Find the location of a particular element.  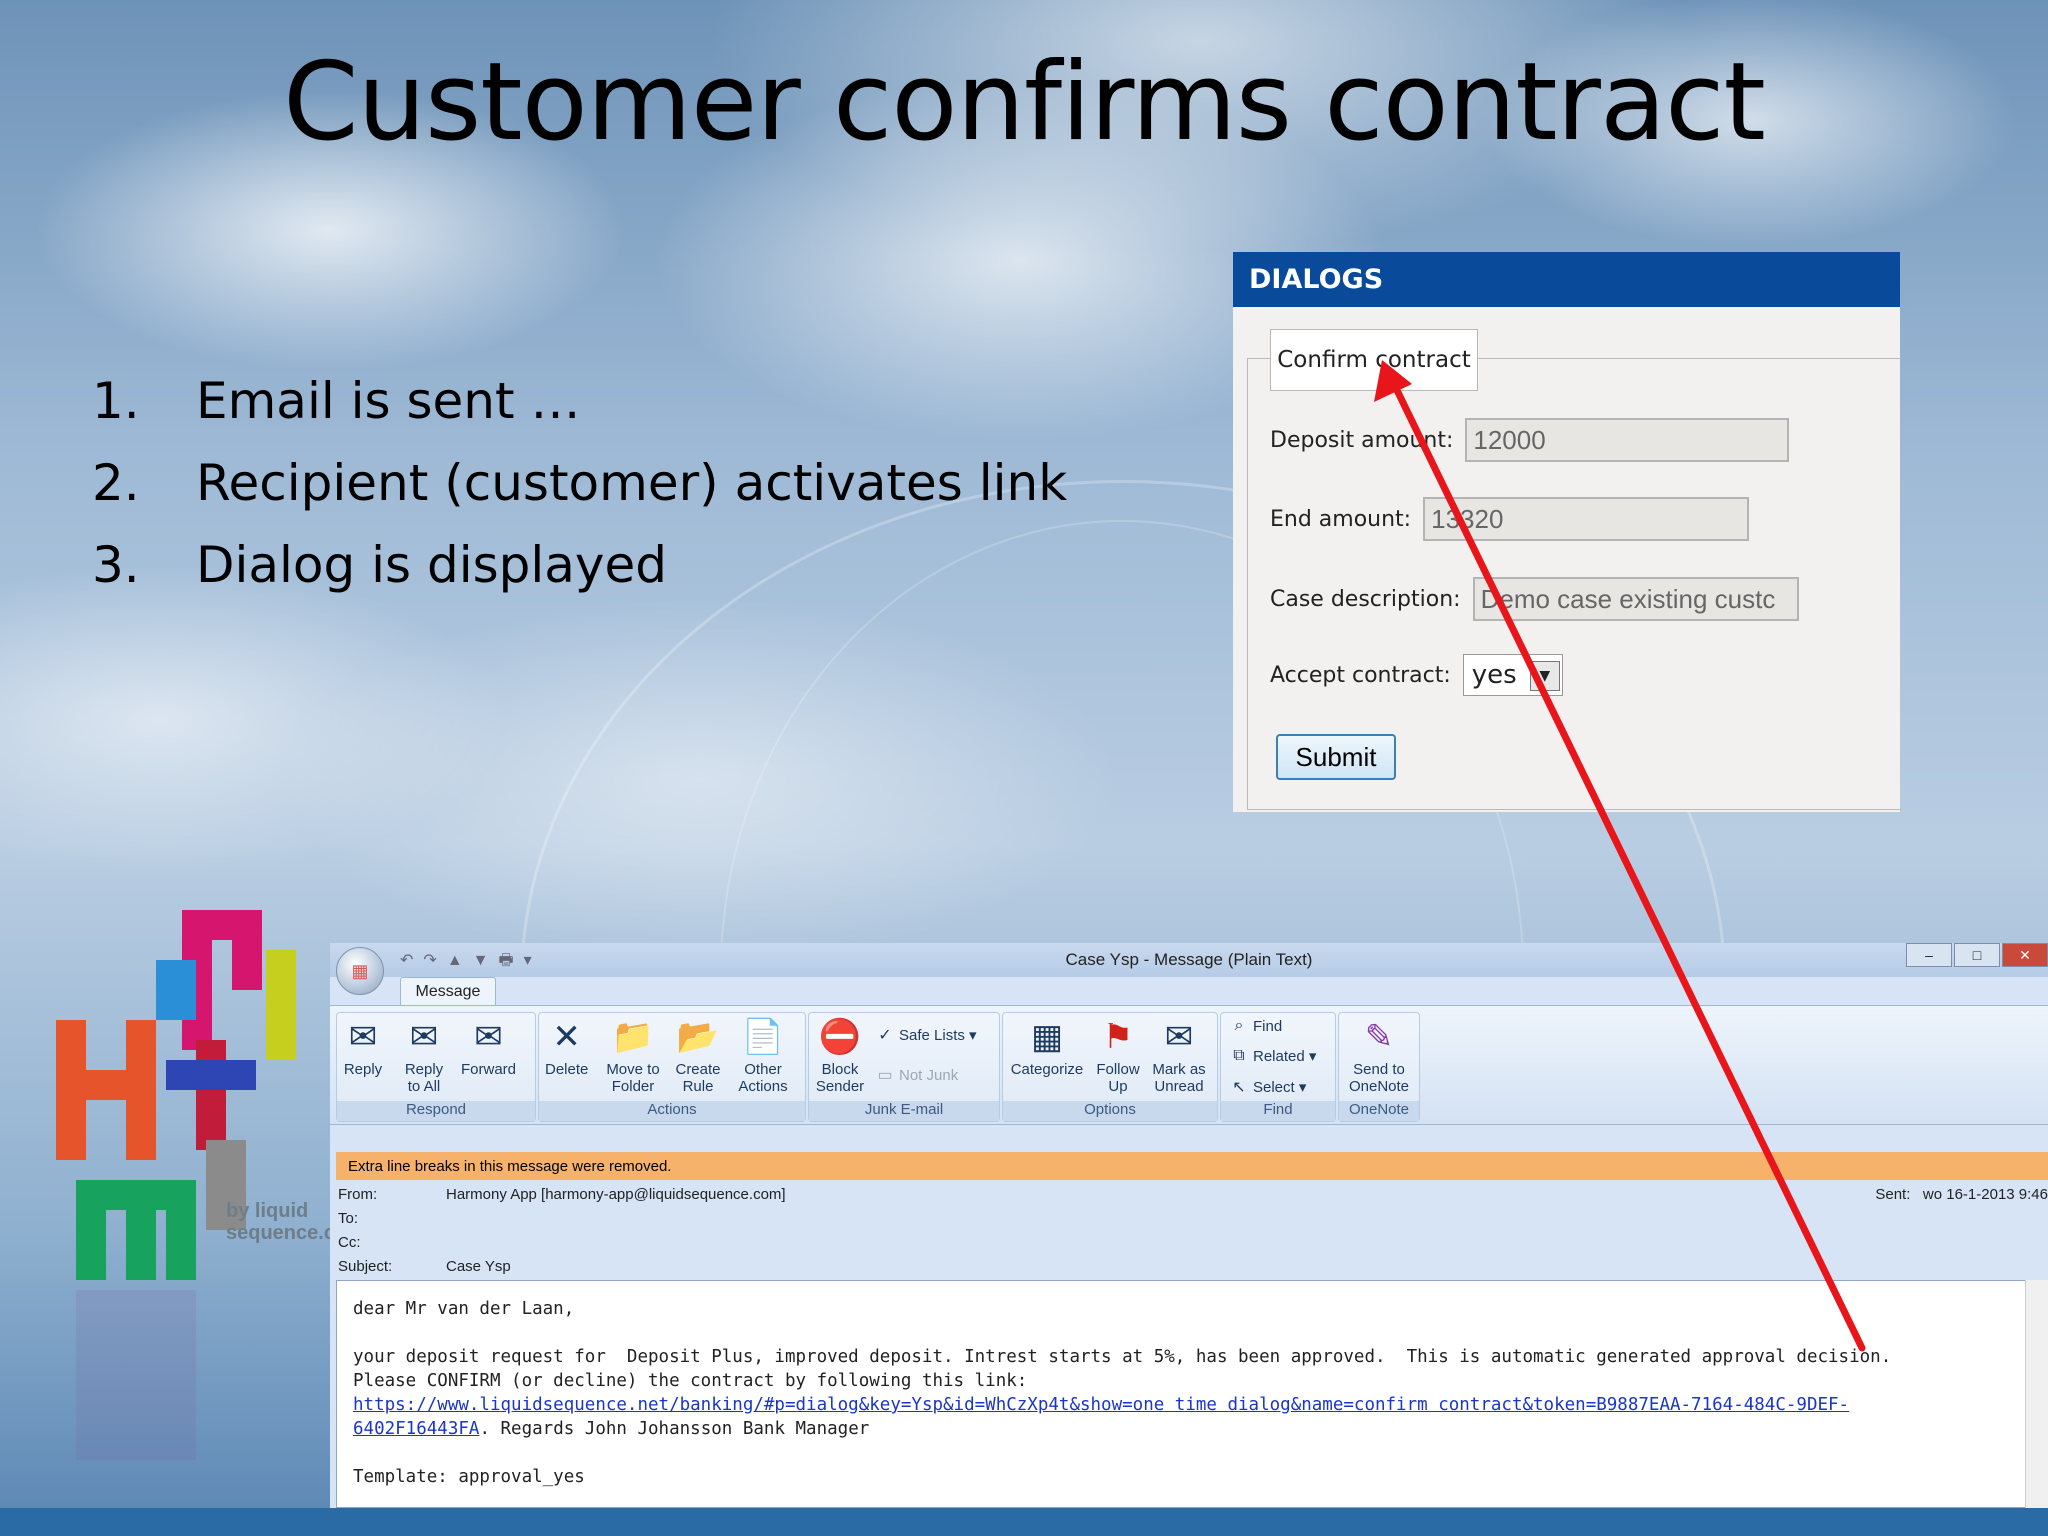

move-to-folder-button: 📁 Move to Folder is located at coordinates (633, 1056).